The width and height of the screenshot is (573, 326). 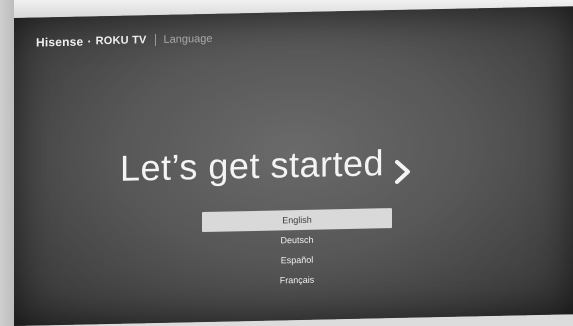 What do you see at coordinates (297, 280) in the screenshot?
I see `language-option-francais: Français` at bounding box center [297, 280].